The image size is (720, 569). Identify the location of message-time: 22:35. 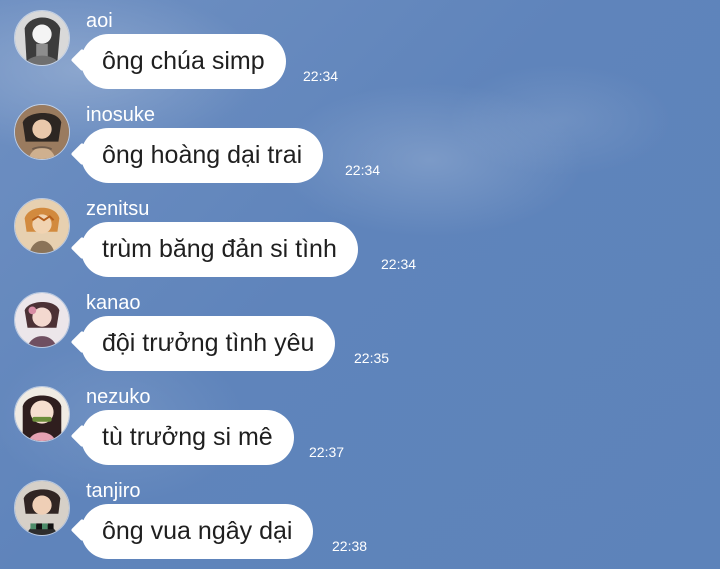
(372, 358).